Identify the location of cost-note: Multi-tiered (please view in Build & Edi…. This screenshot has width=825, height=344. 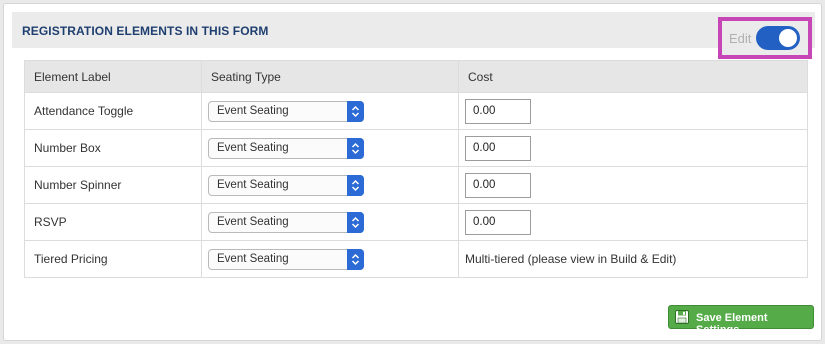
(571, 259).